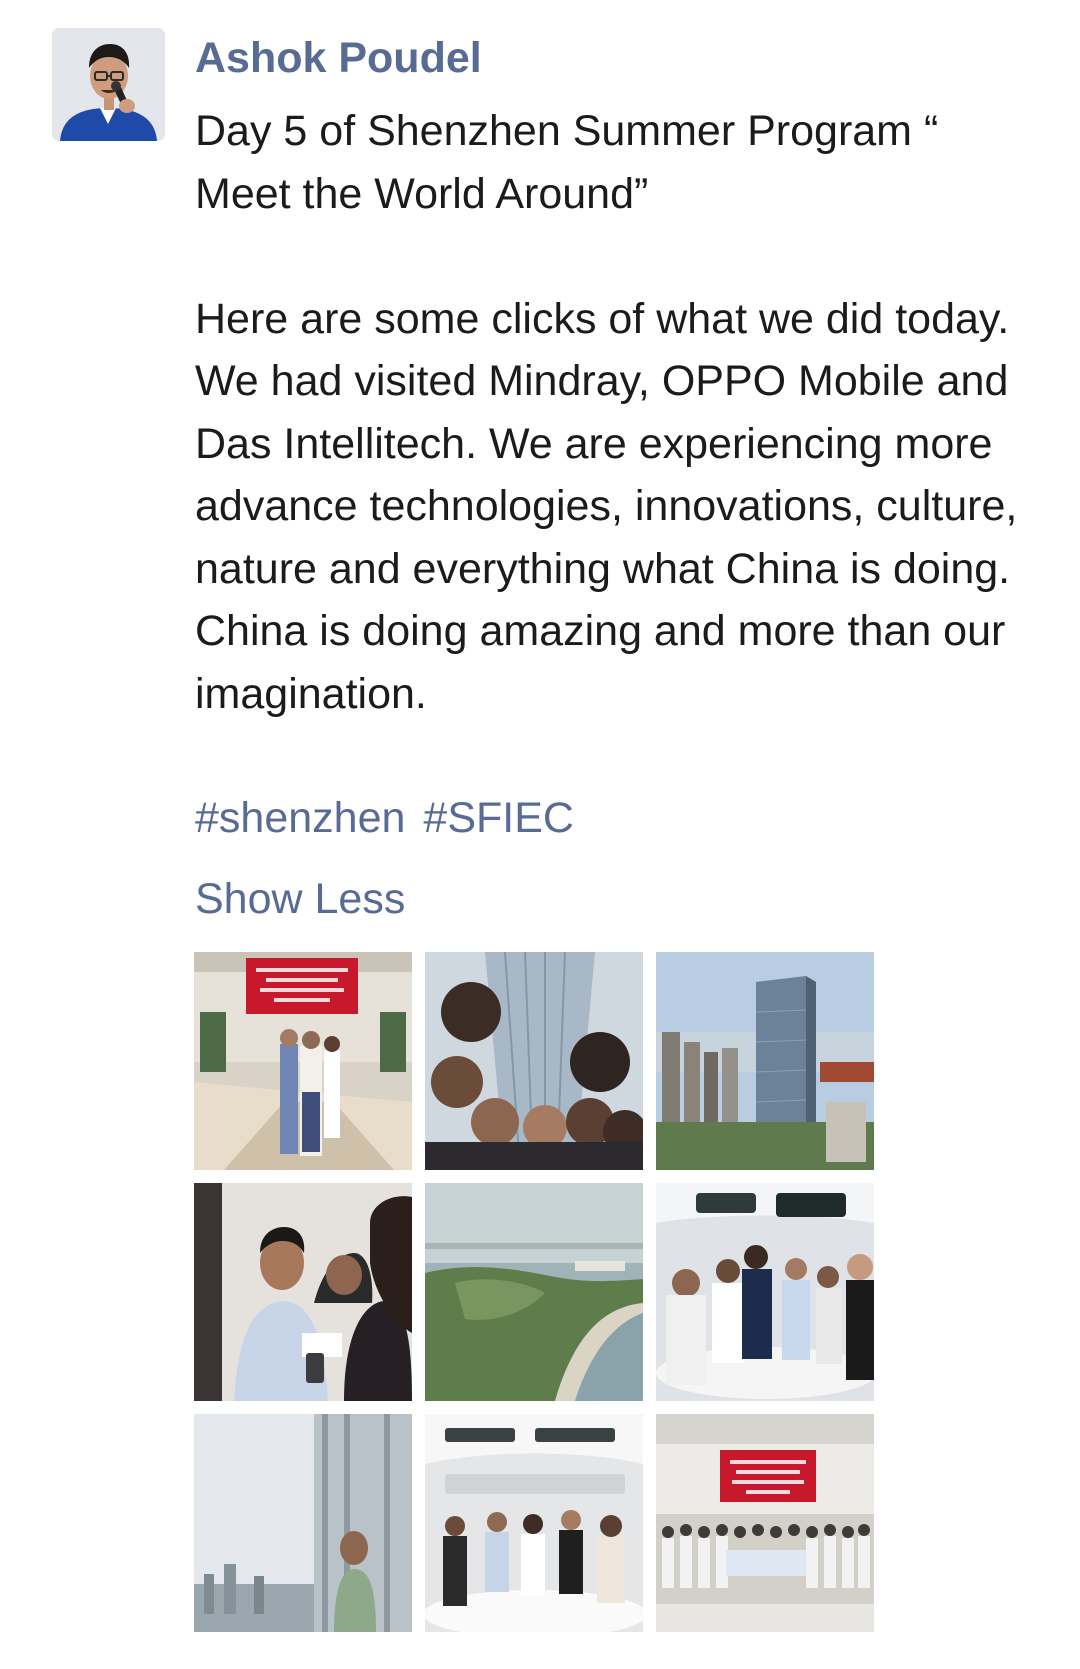 The width and height of the screenshot is (1080, 1669). I want to click on hashtag-link: #SFIEC, so click(498, 818).